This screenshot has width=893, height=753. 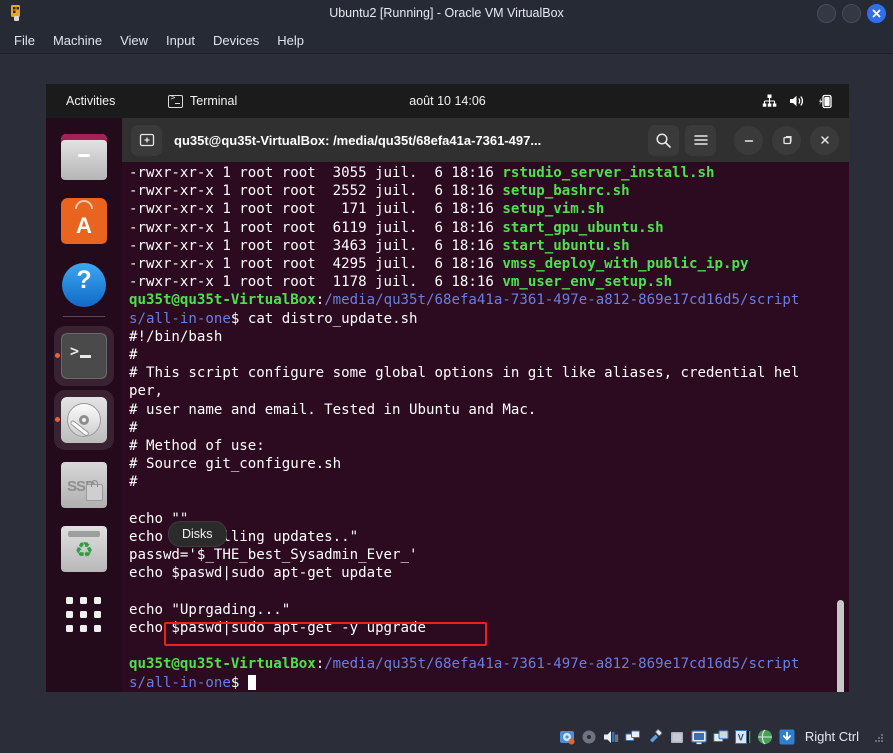 I want to click on search-icon, so click(x=663, y=140).